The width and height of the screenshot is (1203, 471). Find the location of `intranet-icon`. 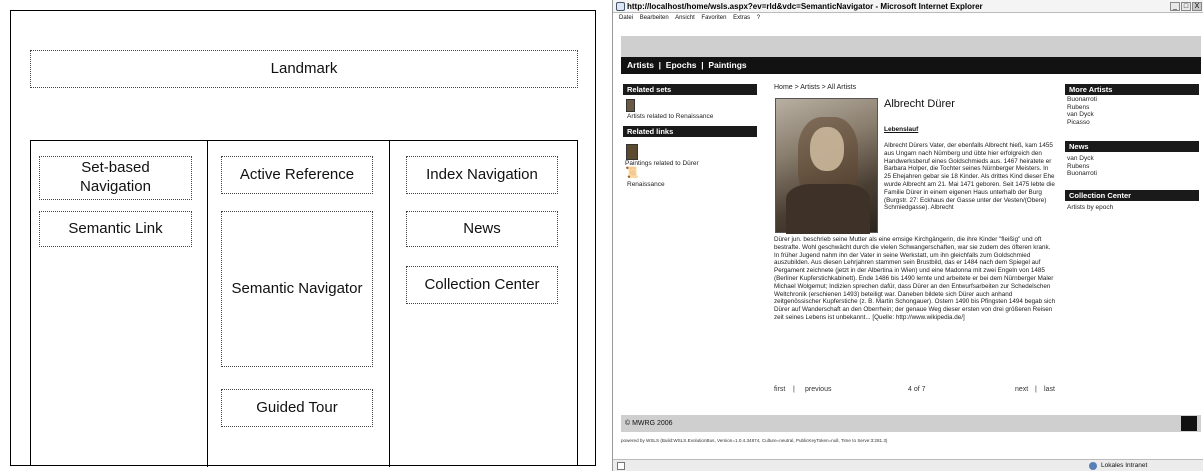

intranet-icon is located at coordinates (1093, 466).